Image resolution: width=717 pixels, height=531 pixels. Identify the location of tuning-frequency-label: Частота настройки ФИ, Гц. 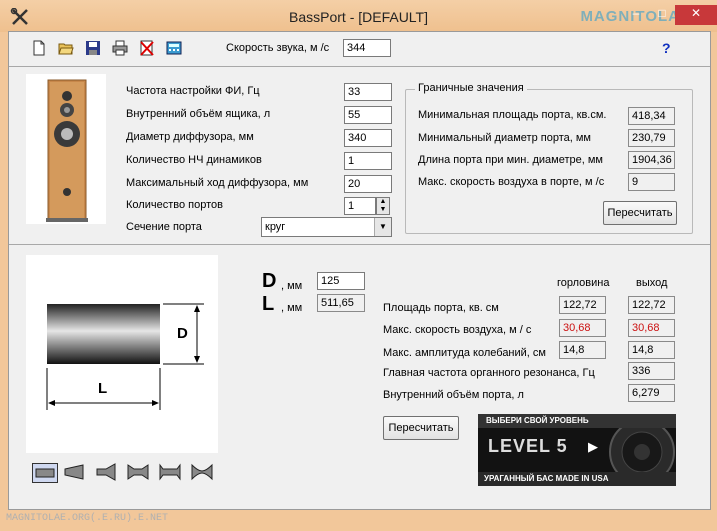
(193, 91).